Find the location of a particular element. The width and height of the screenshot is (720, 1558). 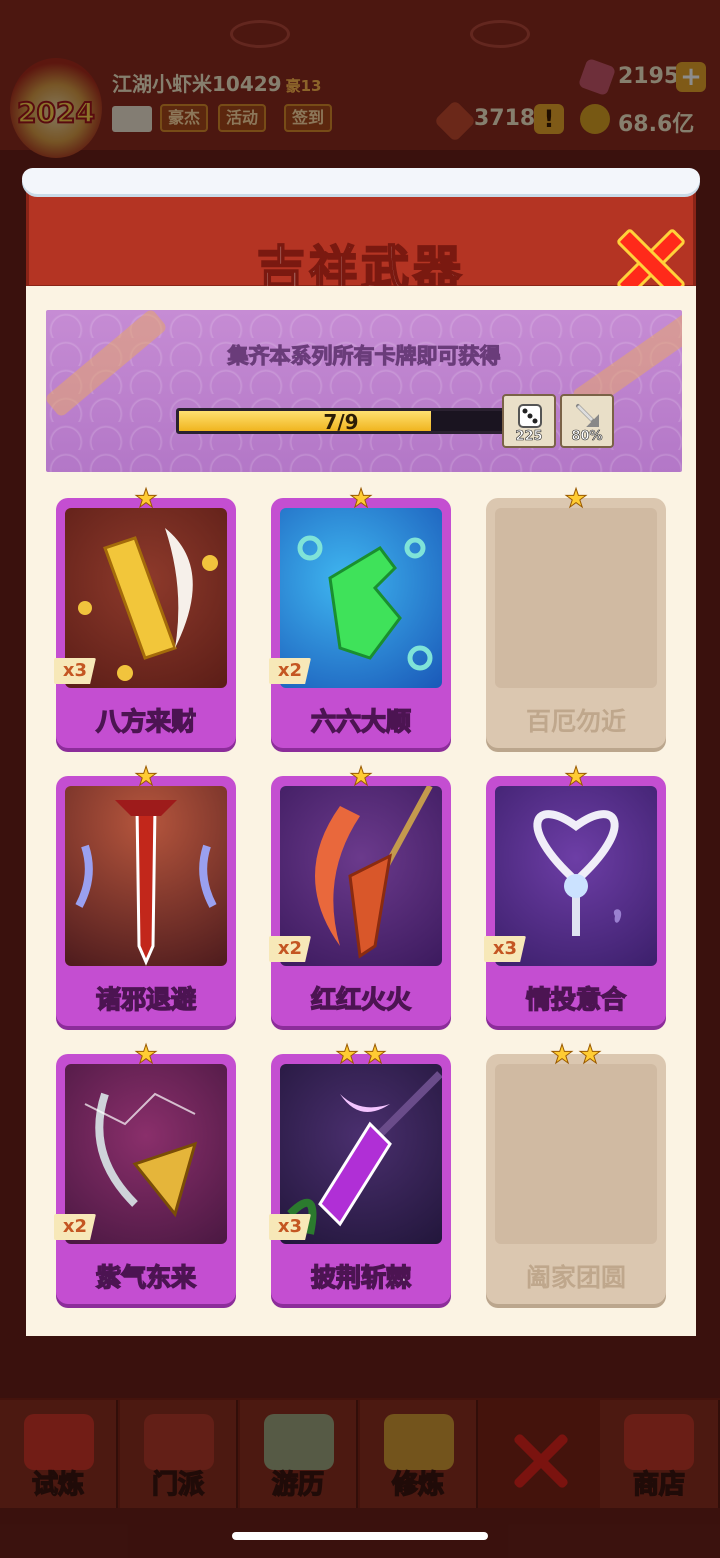

card-hejia-tuanyuan-locked: 阖家团圆 ★ ★ is located at coordinates (576, 1173).